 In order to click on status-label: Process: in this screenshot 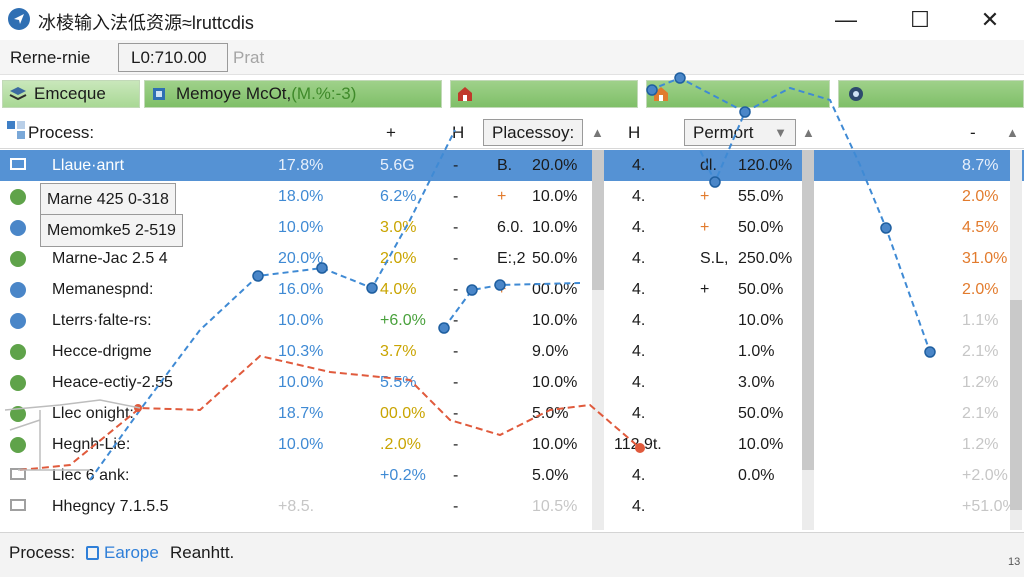, I will do `click(42, 552)`.